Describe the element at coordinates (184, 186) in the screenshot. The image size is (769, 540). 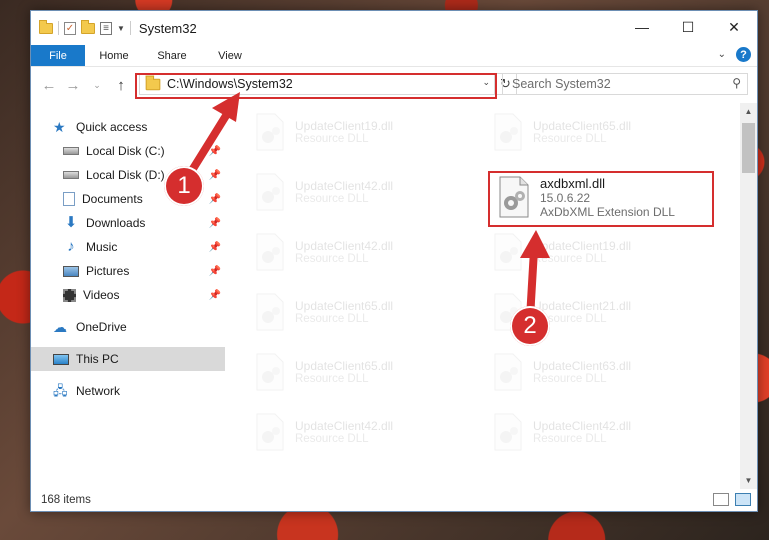
I see `callout-1: 1` at that location.